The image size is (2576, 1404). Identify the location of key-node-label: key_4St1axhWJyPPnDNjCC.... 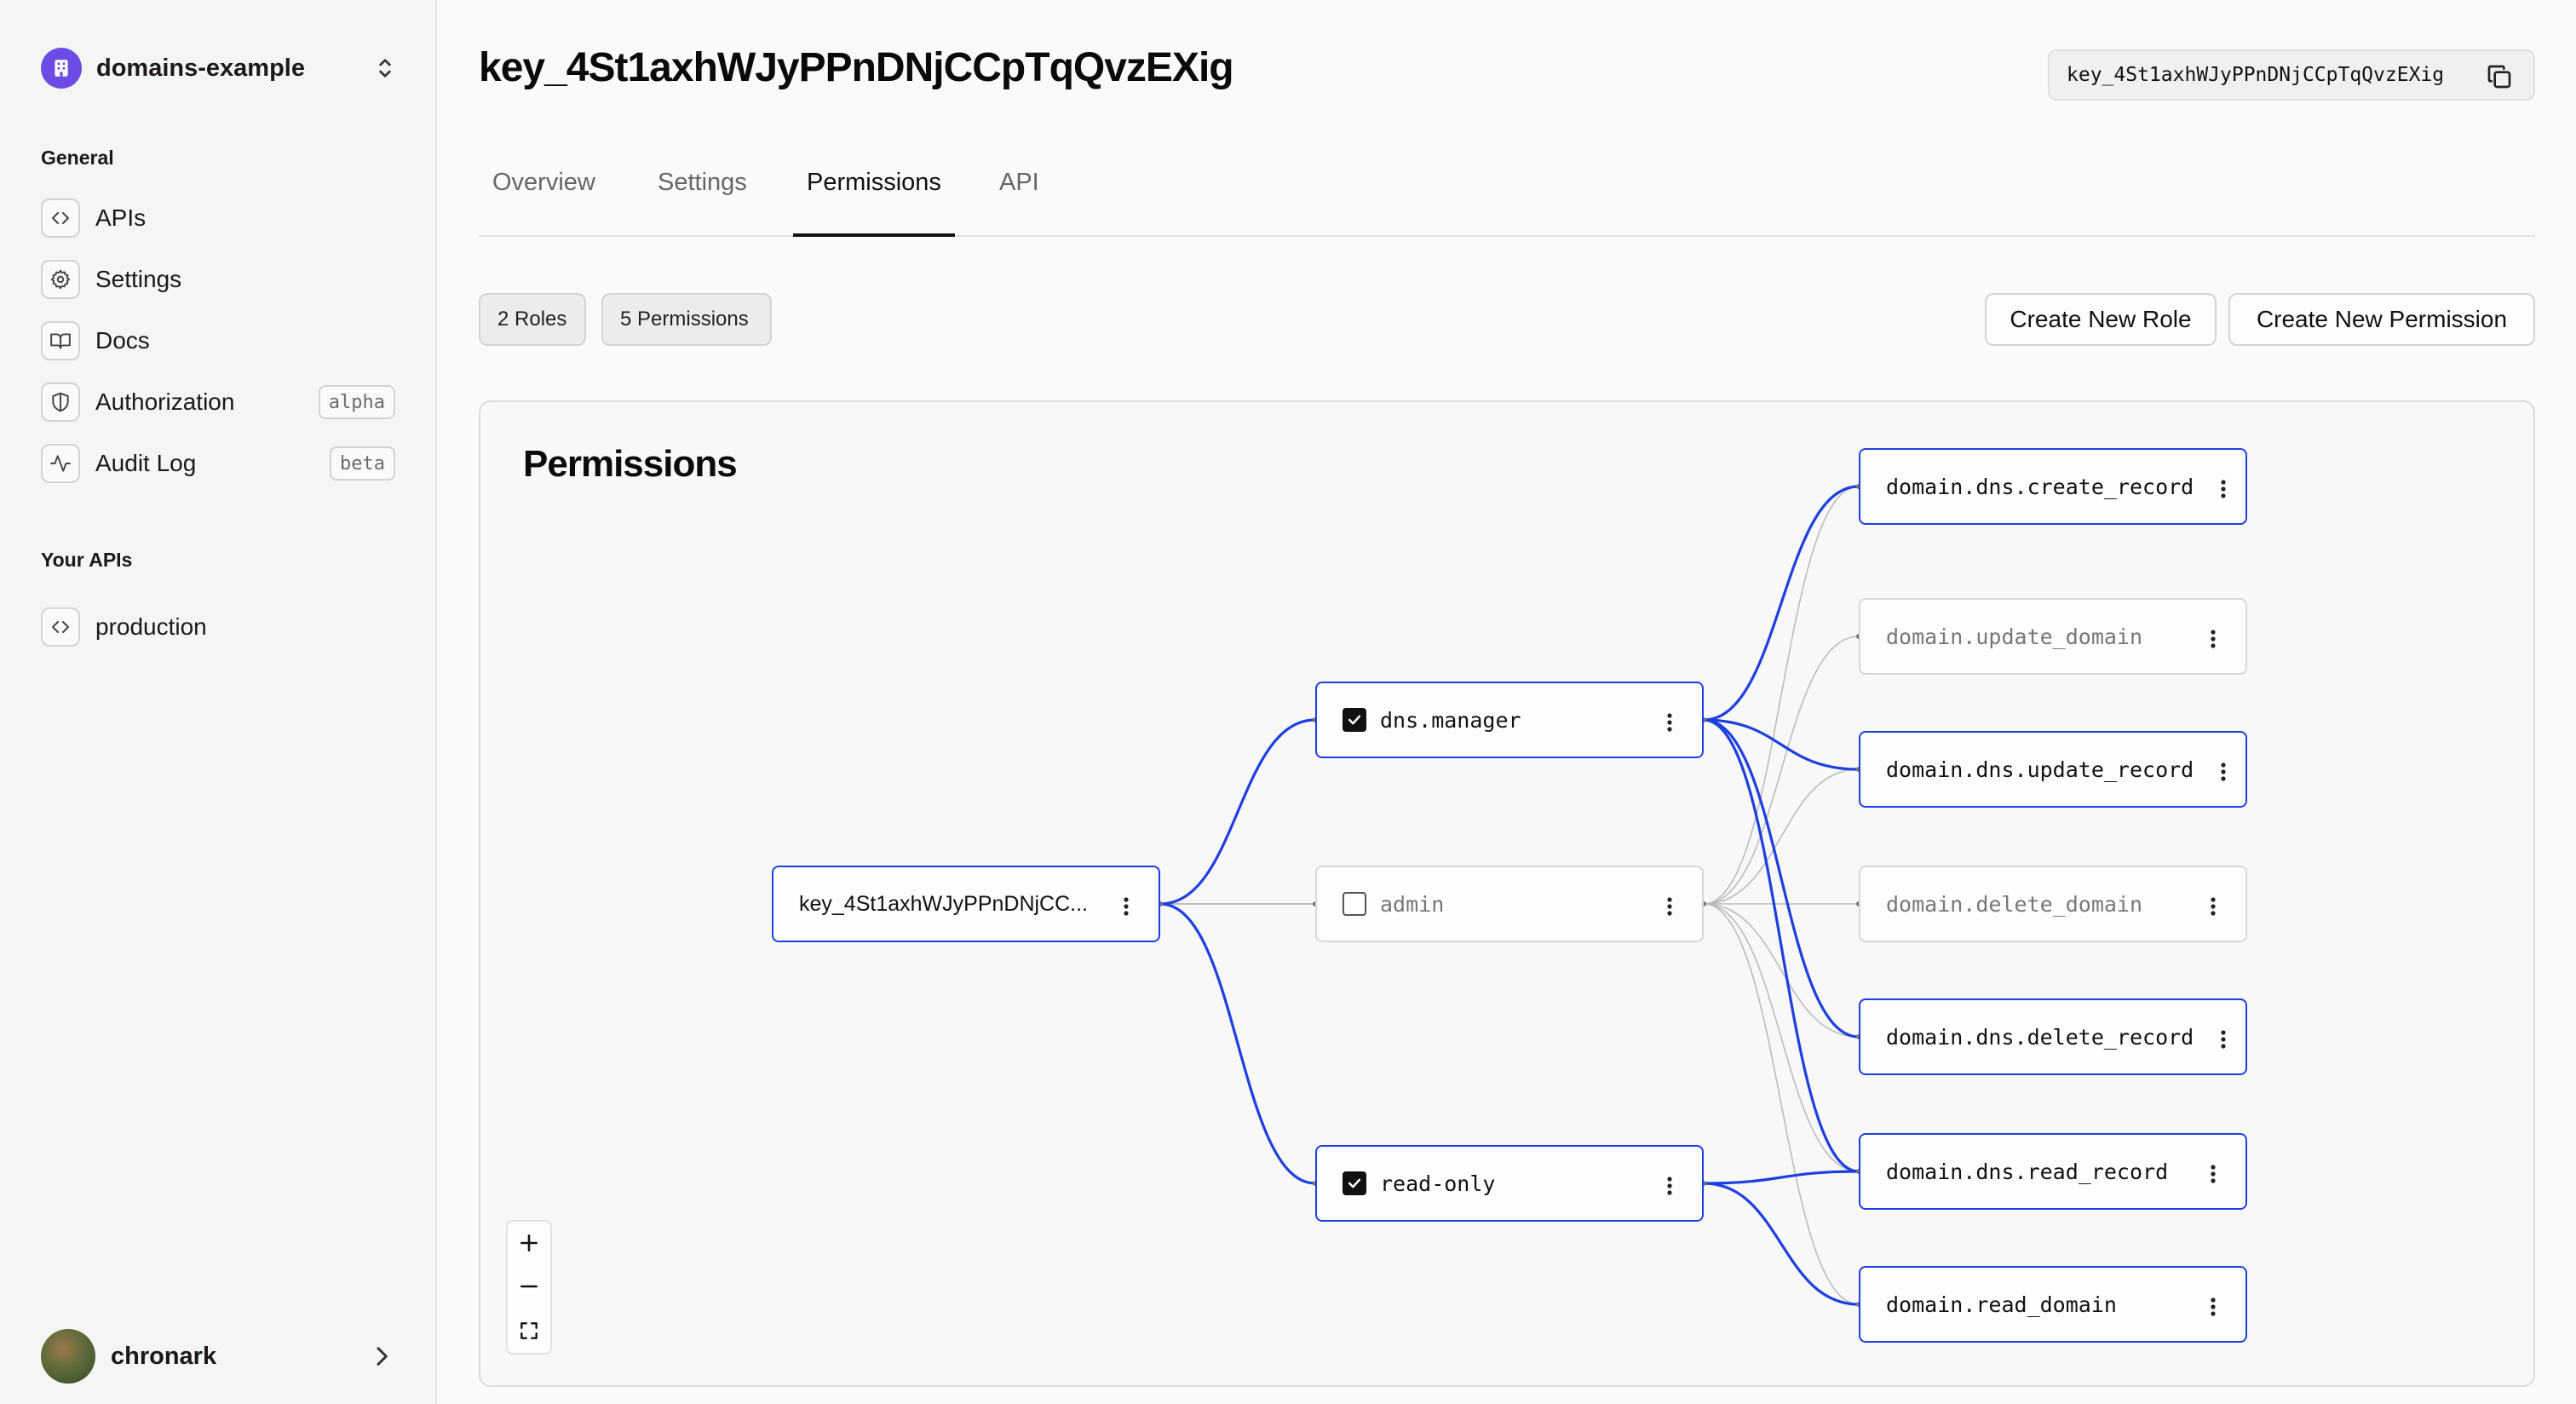
(944, 903).